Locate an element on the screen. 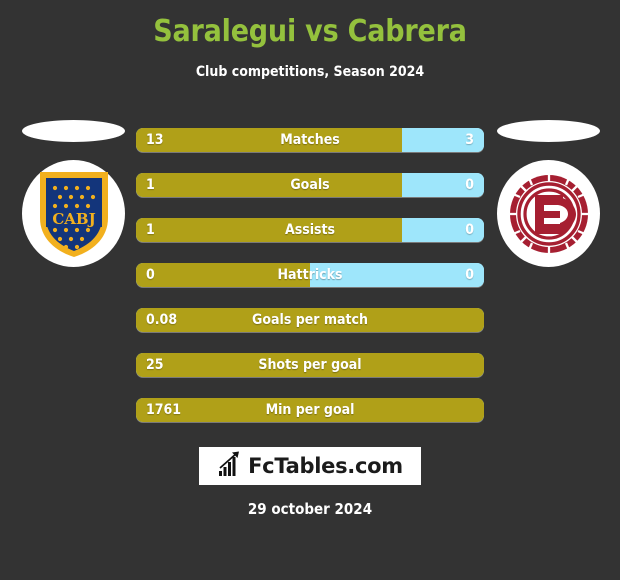  stat-row-goals: 1 Goals 0 is located at coordinates (310, 185).